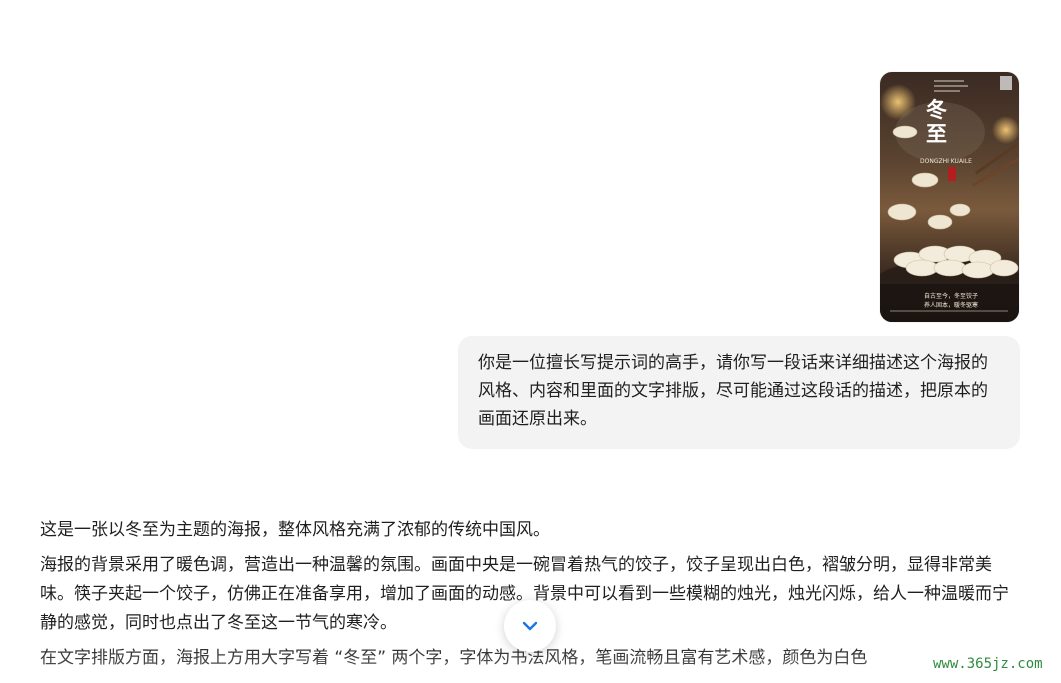  I want to click on chevron-down-icon, so click(530, 626).